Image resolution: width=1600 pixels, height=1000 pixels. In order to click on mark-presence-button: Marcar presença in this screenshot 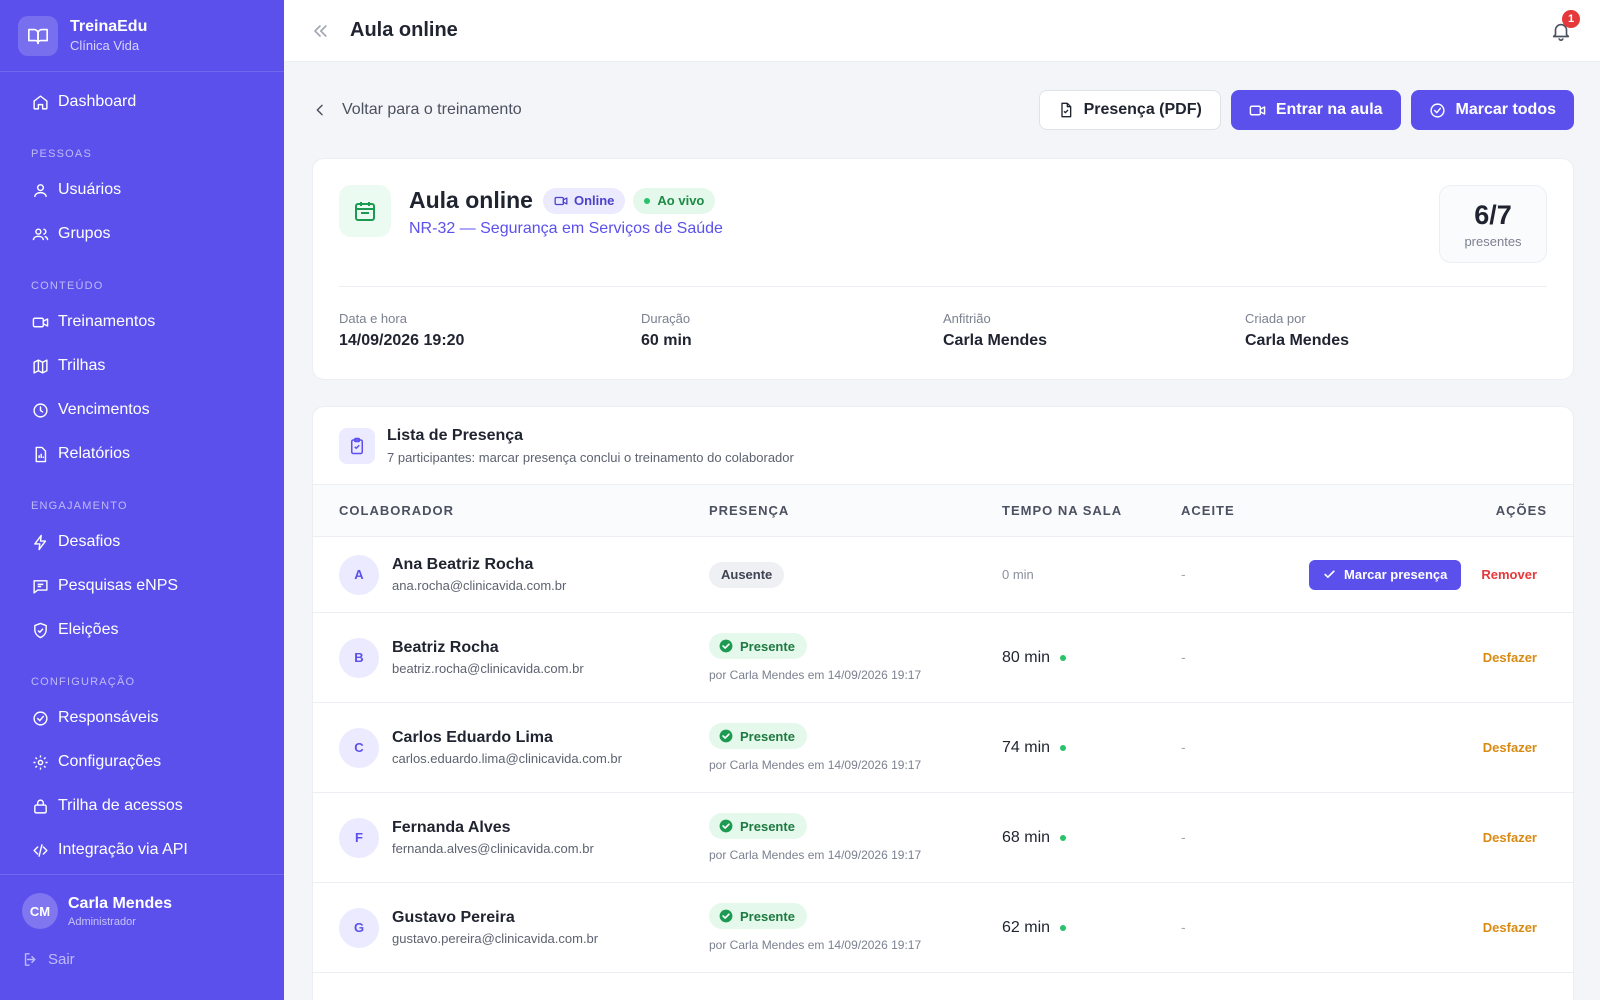, I will do `click(1385, 574)`.